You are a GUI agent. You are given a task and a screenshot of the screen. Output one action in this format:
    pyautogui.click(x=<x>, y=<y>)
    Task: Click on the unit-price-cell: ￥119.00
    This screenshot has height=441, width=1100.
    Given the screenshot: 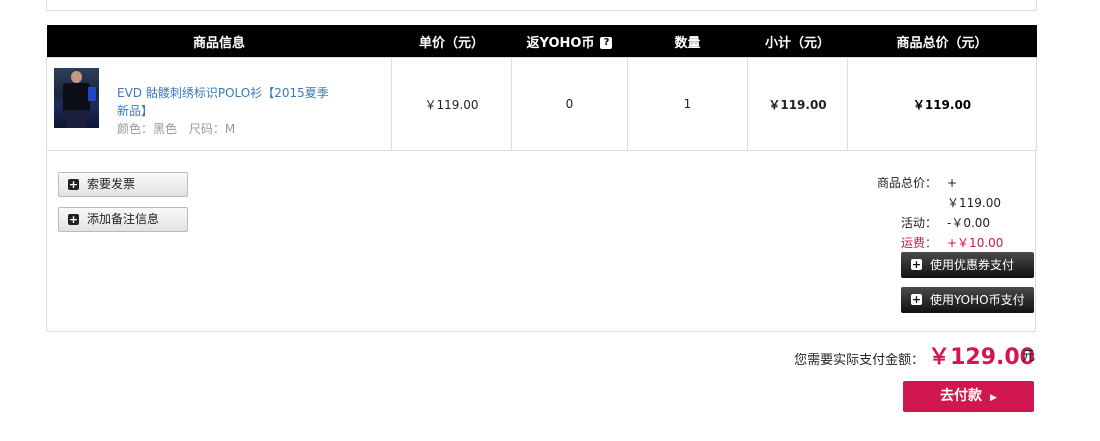 What is the action you would take?
    pyautogui.click(x=451, y=104)
    